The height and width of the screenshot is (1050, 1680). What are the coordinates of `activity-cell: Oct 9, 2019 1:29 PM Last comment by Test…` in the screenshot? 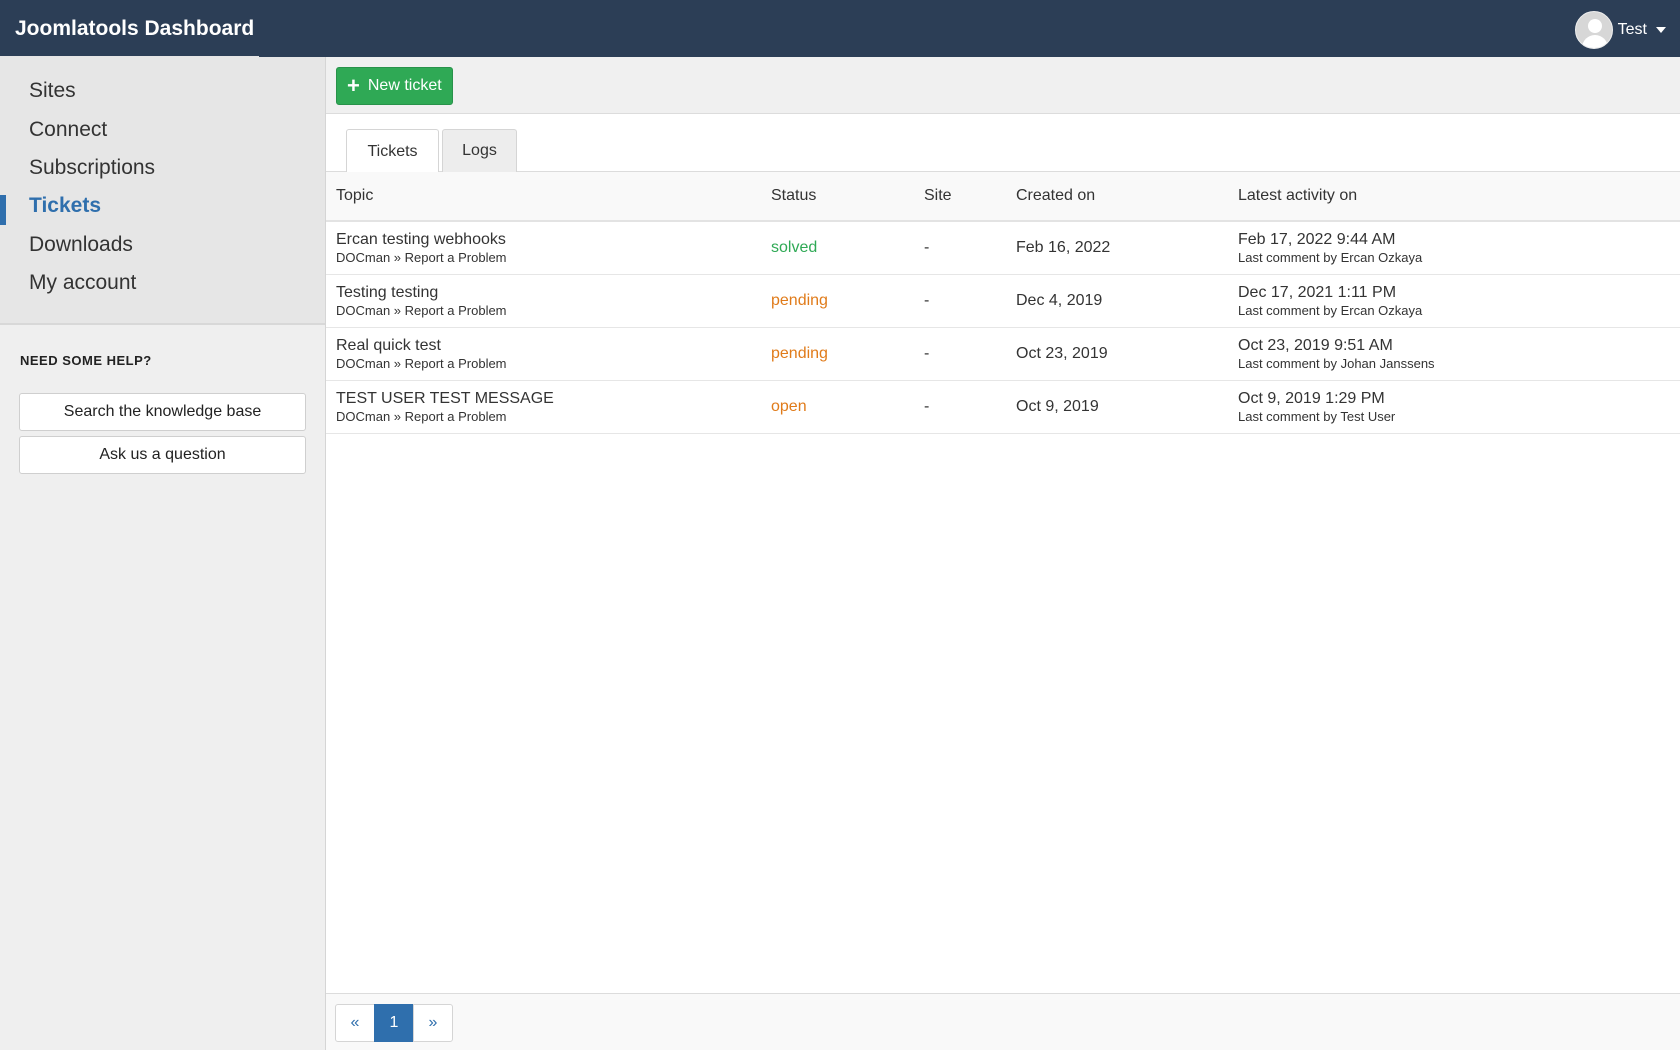 It's located at (1454, 406).